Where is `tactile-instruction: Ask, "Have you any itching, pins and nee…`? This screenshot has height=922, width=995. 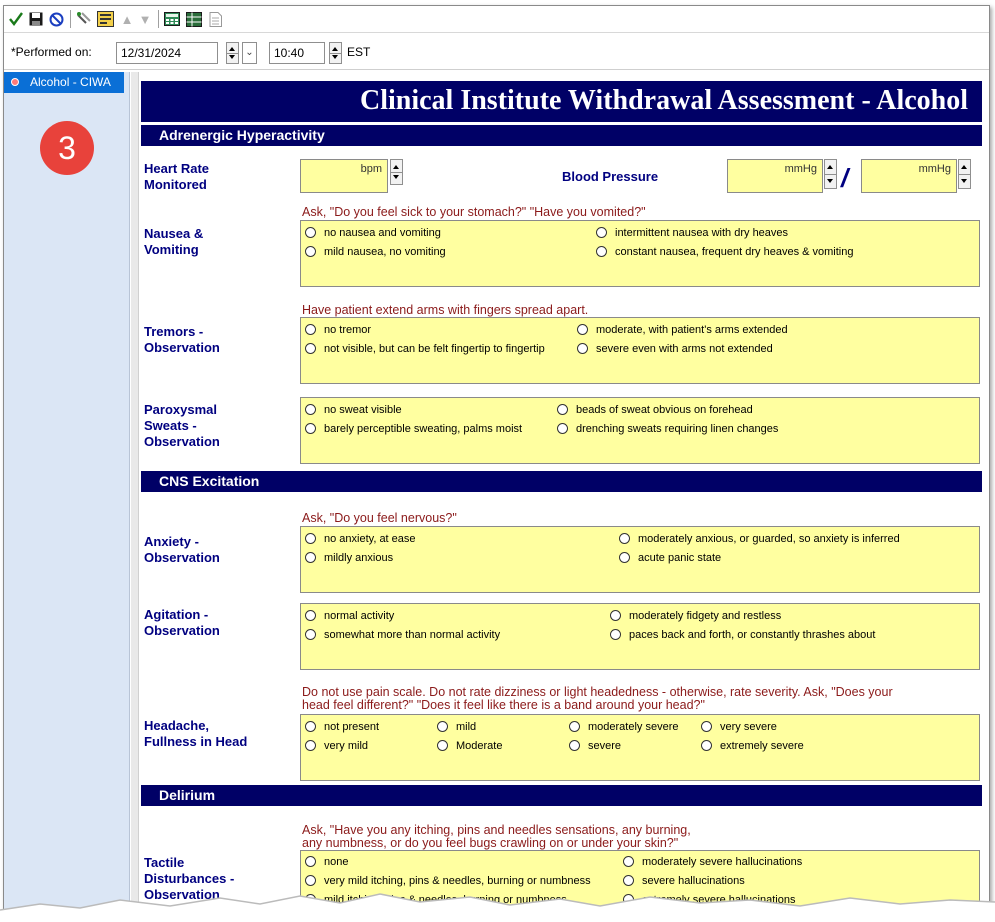 tactile-instruction: Ask, "Have you any itching, pins and nee… is located at coordinates (496, 836).